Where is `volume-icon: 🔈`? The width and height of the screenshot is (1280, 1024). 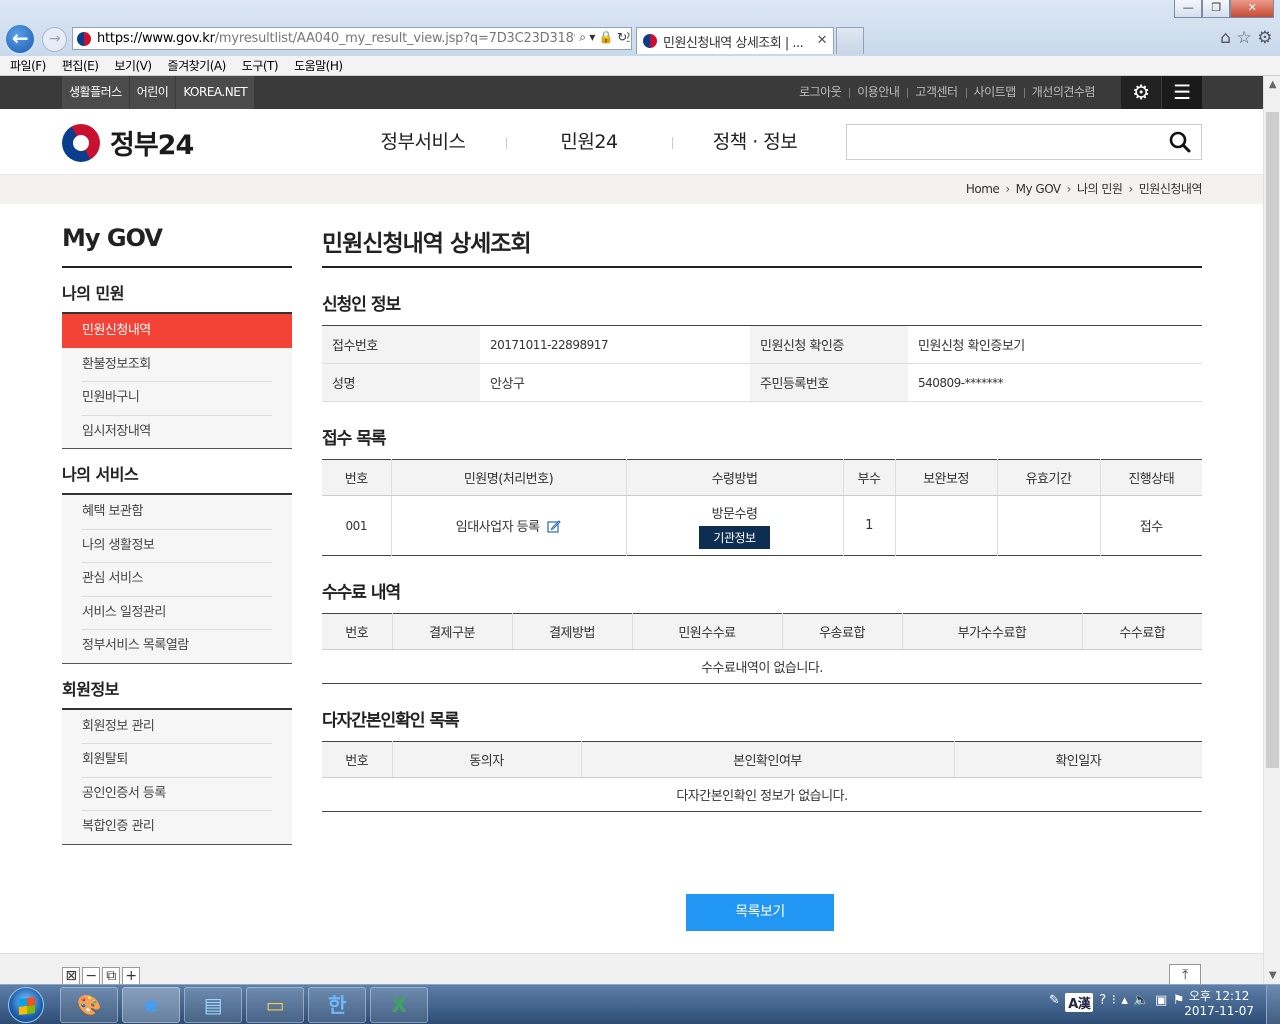
volume-icon: 🔈 is located at coordinates (1141, 1002).